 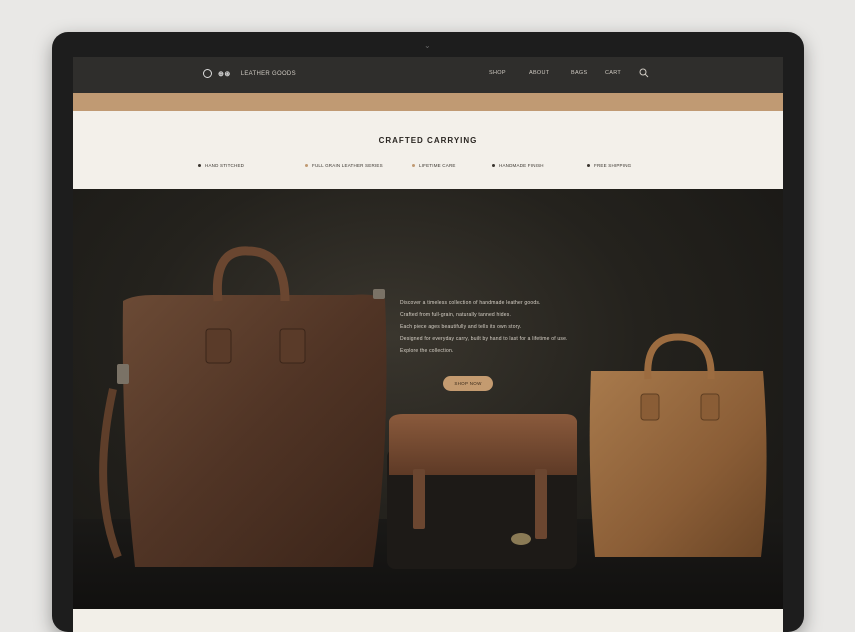 I want to click on search-button, so click(x=644, y=73).